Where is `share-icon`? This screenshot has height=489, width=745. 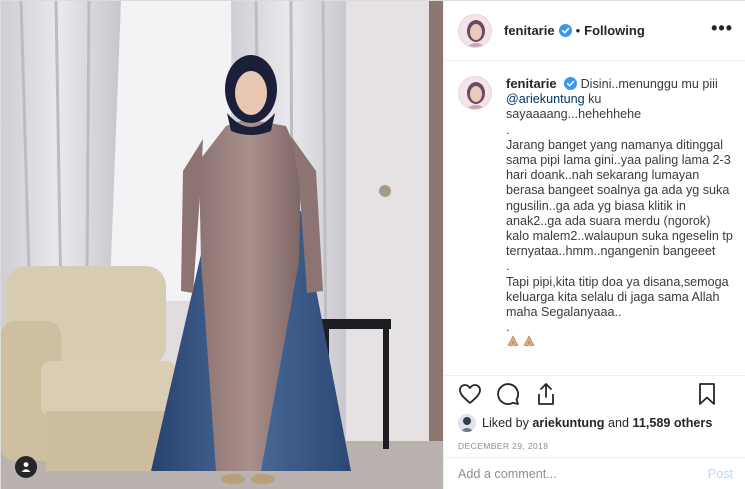 share-icon is located at coordinates (546, 394).